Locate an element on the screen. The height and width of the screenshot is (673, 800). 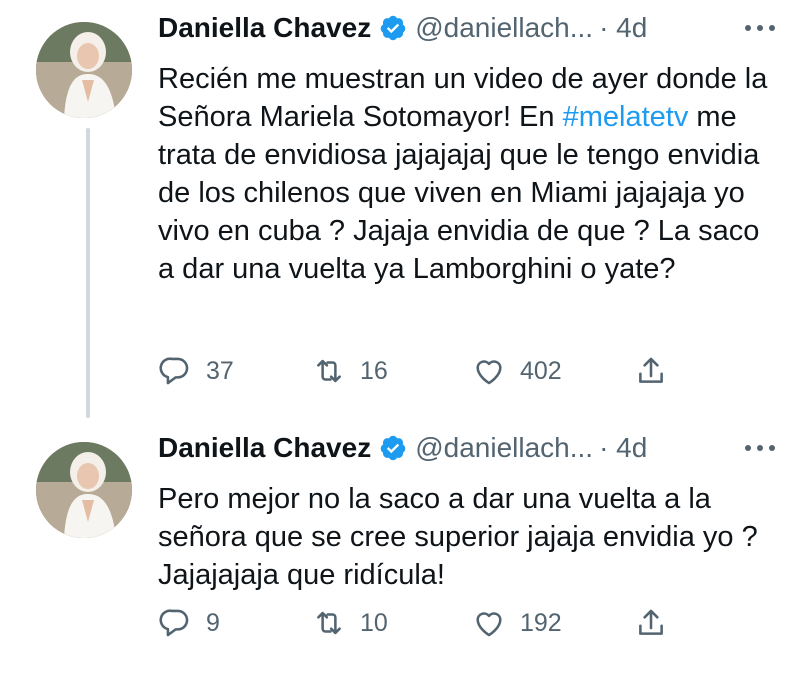
like-count: 402 is located at coordinates (541, 370).